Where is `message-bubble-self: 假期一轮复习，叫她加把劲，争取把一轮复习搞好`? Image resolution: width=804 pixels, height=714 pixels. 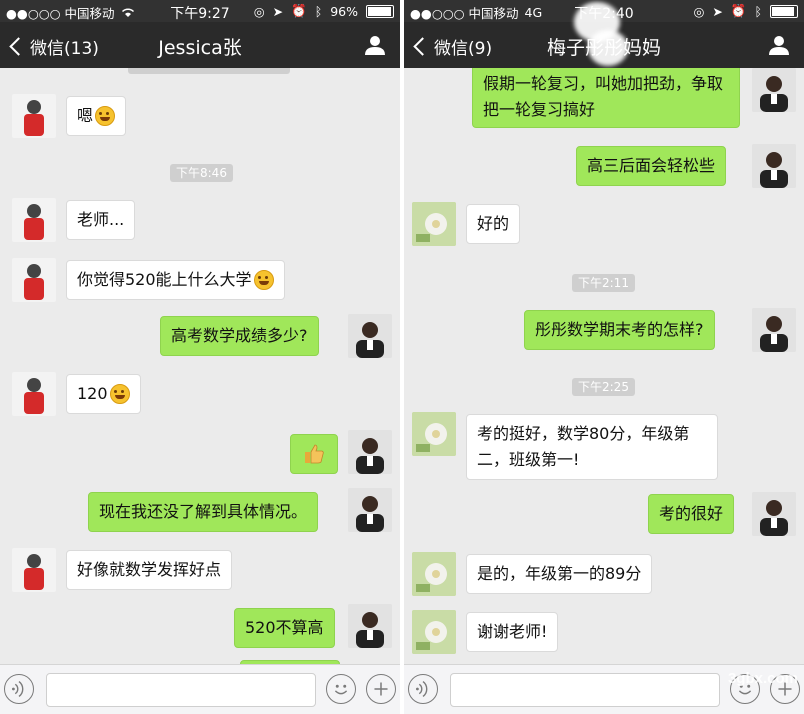 message-bubble-self: 假期一轮复习，叫她加把劲，争取把一轮复习搞好 is located at coordinates (606, 98).